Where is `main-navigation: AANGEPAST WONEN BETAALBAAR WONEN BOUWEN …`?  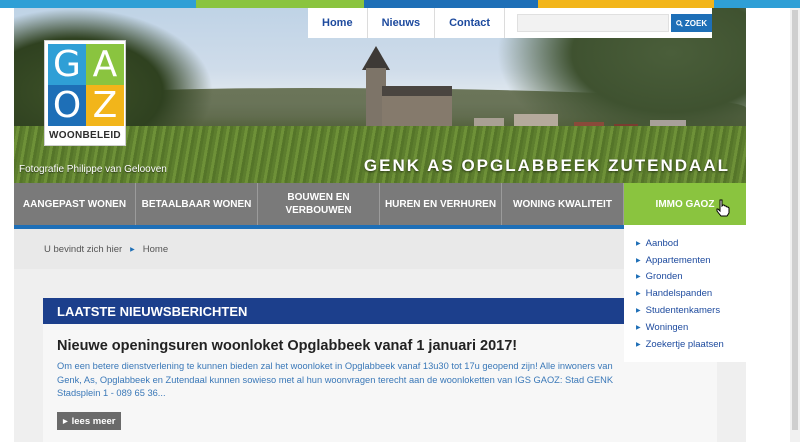 main-navigation: AANGEPAST WONEN BETAALBAAR WONEN BOUWEN … is located at coordinates (380, 204).